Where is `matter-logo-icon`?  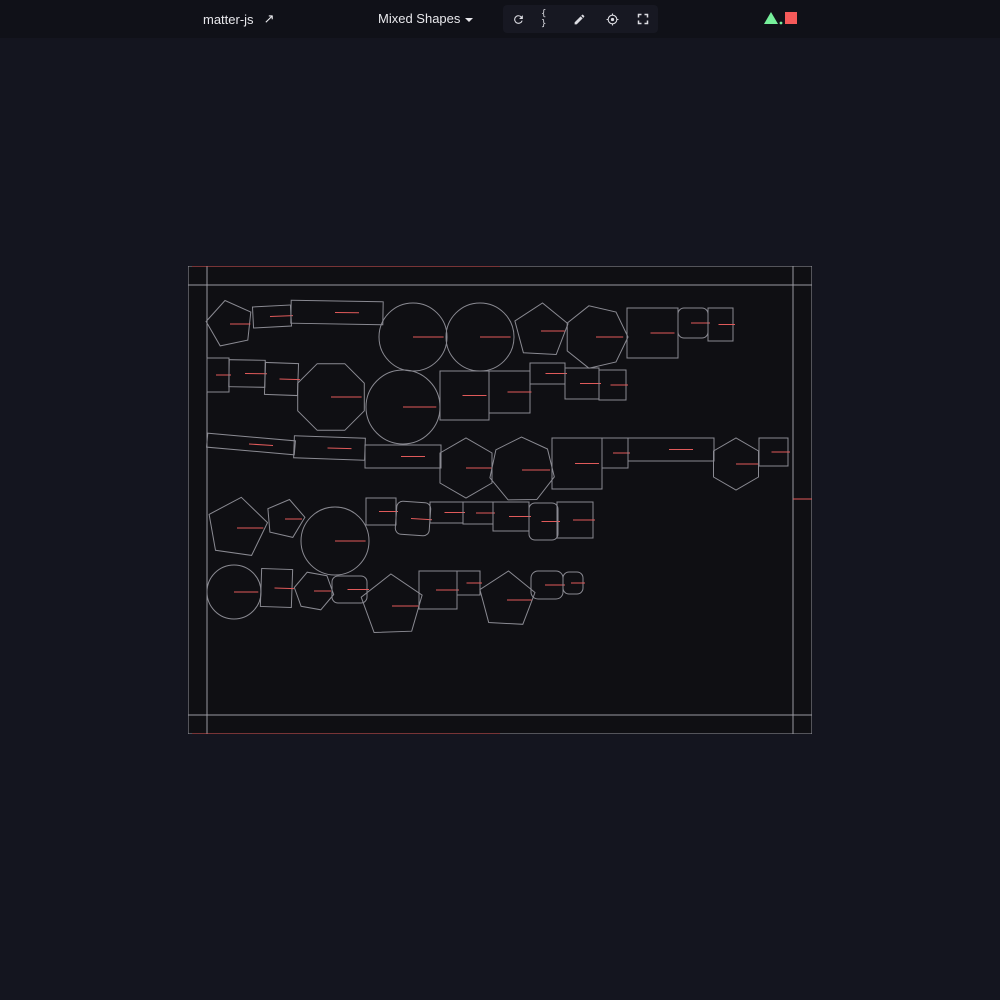
matter-logo-icon is located at coordinates (780, 18).